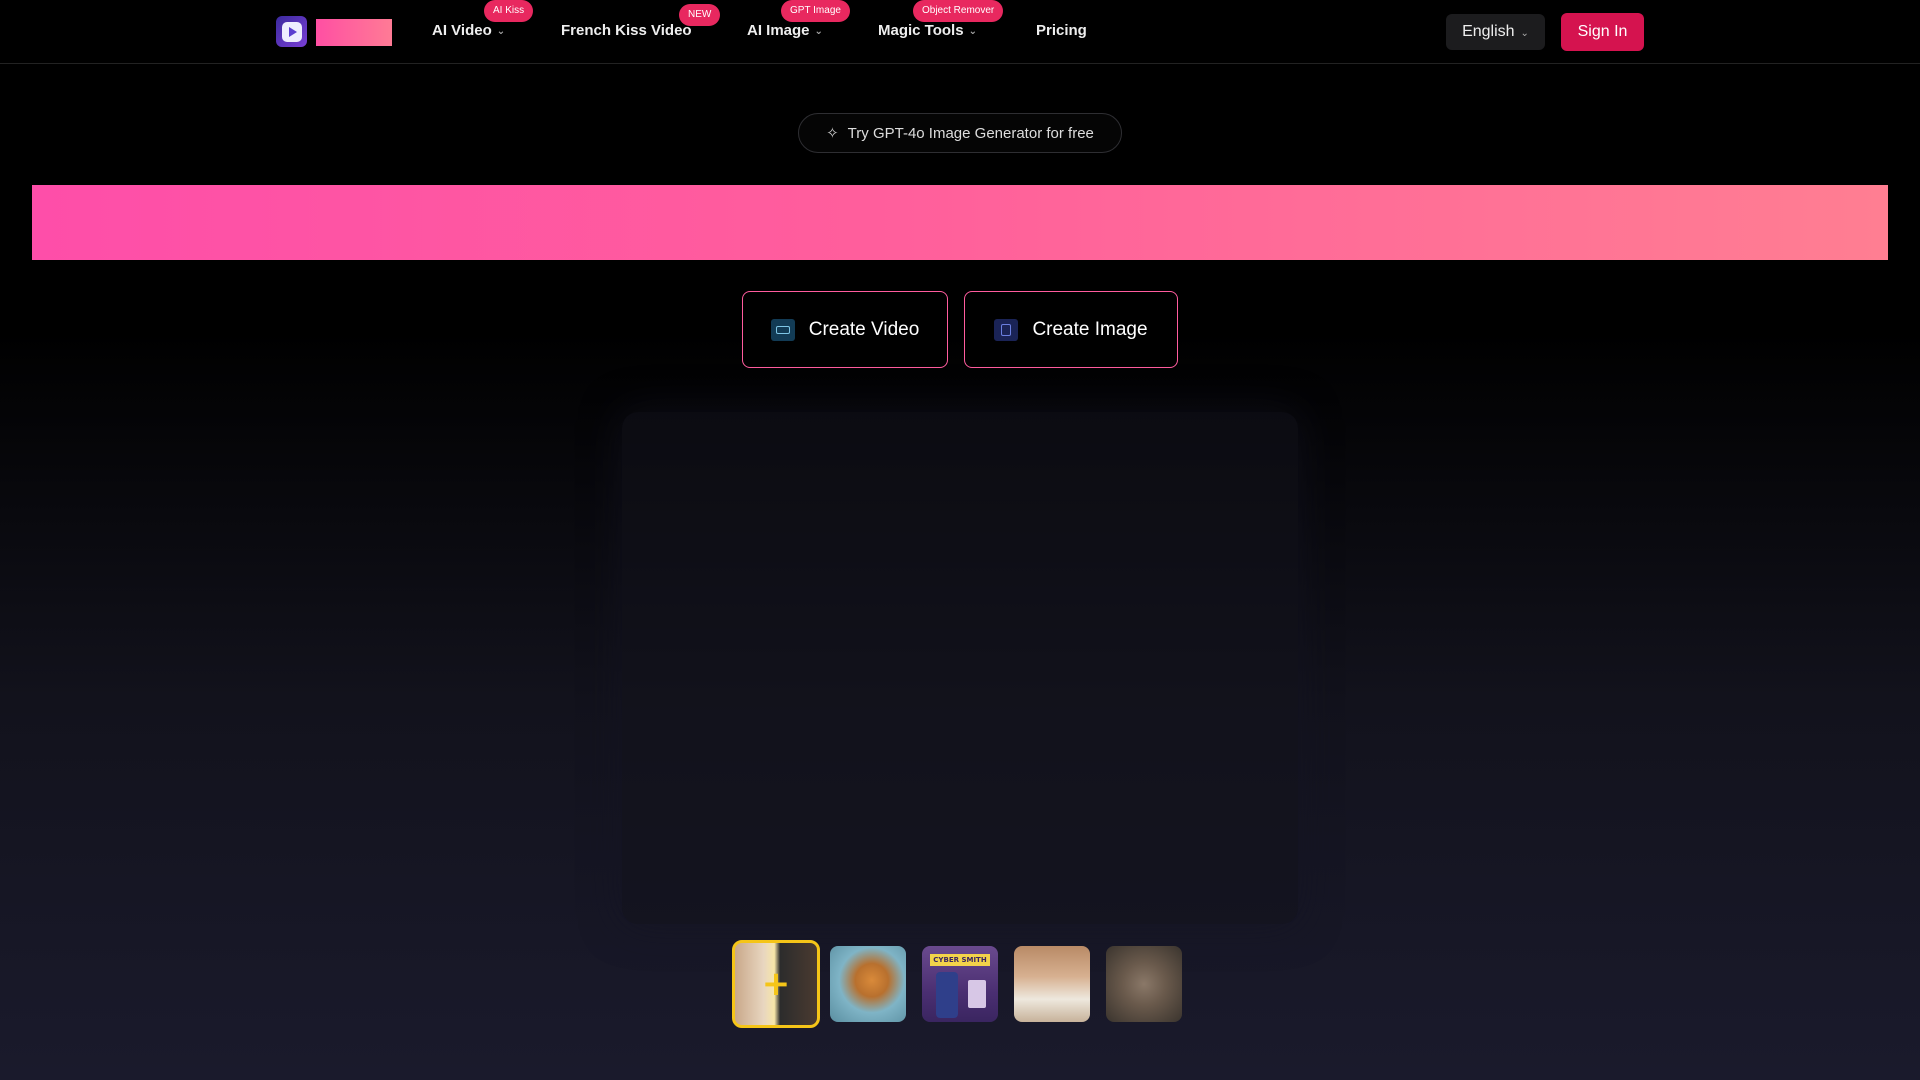 This screenshot has width=1920, height=1080. I want to click on nav-pricing: Pricing, so click(1061, 30).